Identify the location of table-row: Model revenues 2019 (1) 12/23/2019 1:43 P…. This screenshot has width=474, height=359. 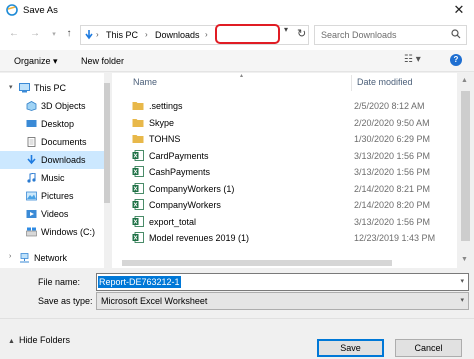
(288, 238).